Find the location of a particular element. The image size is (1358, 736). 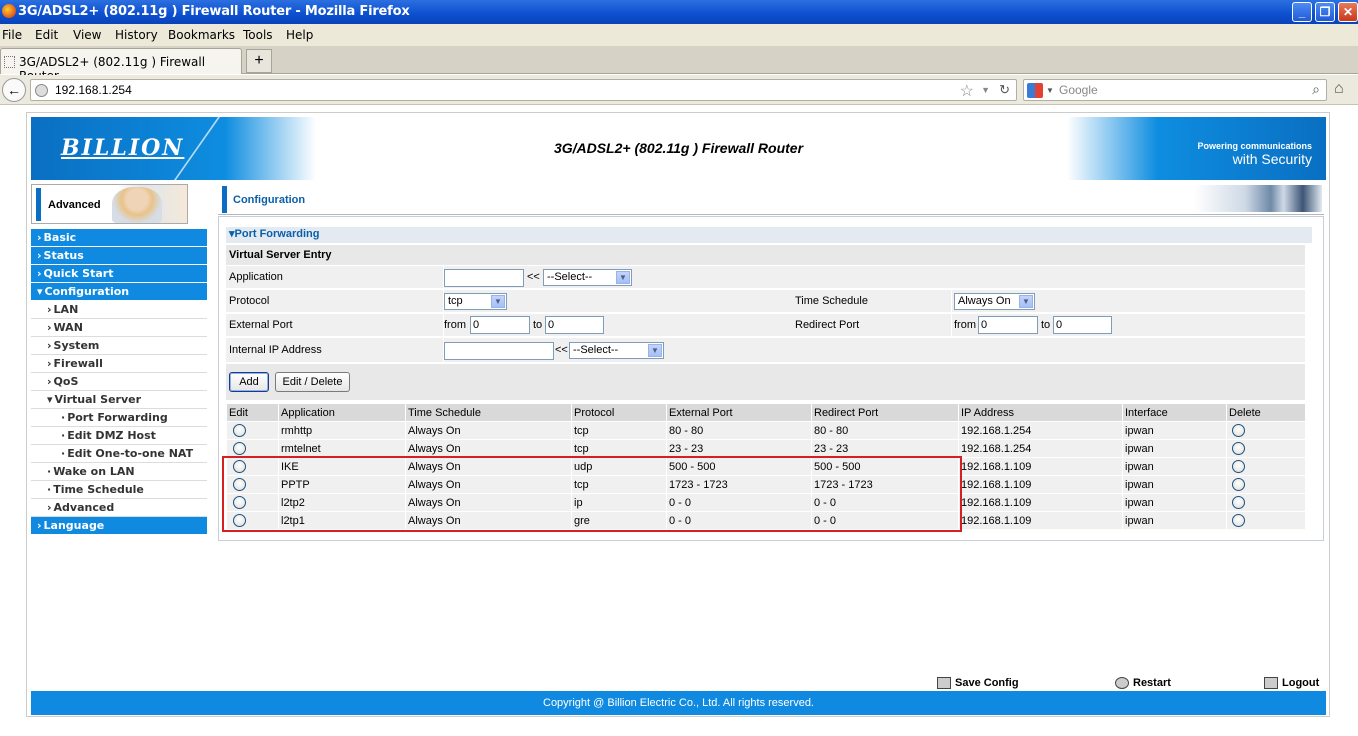

external-port-to-input: 0 is located at coordinates (574, 325).